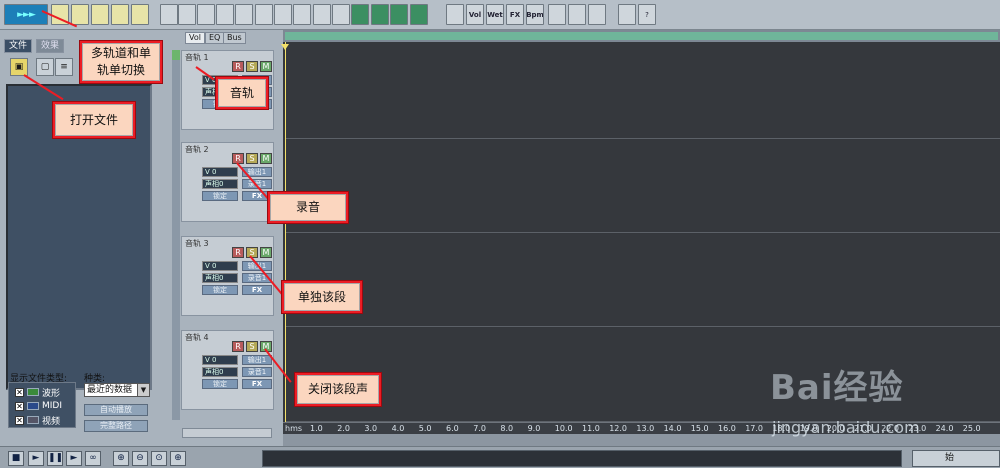  Describe the element at coordinates (399, 14) in the screenshot. I see `effect-c-icon` at that location.